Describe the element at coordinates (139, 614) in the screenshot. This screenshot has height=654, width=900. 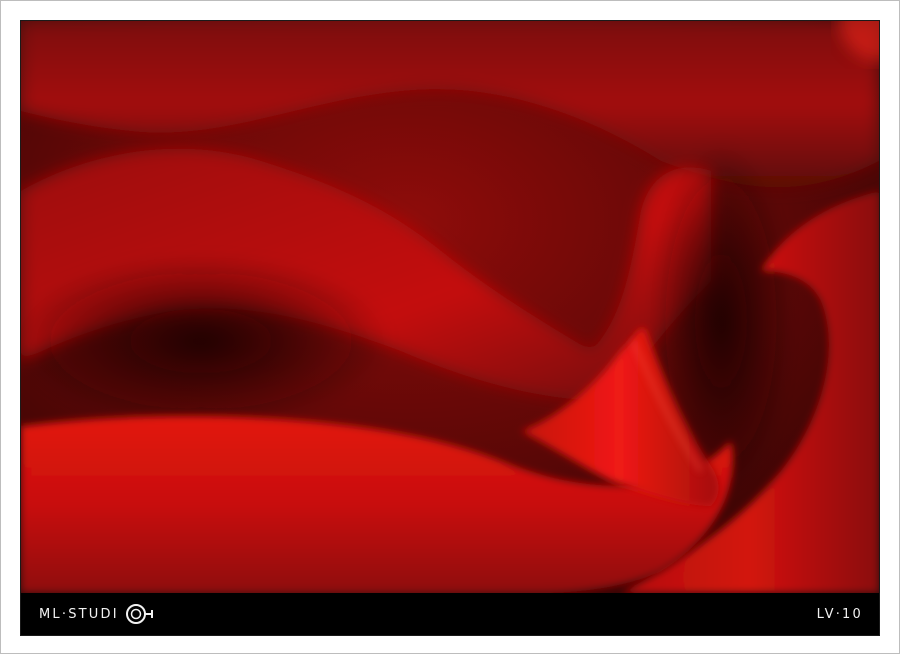
I see `ring-o-icon` at that location.